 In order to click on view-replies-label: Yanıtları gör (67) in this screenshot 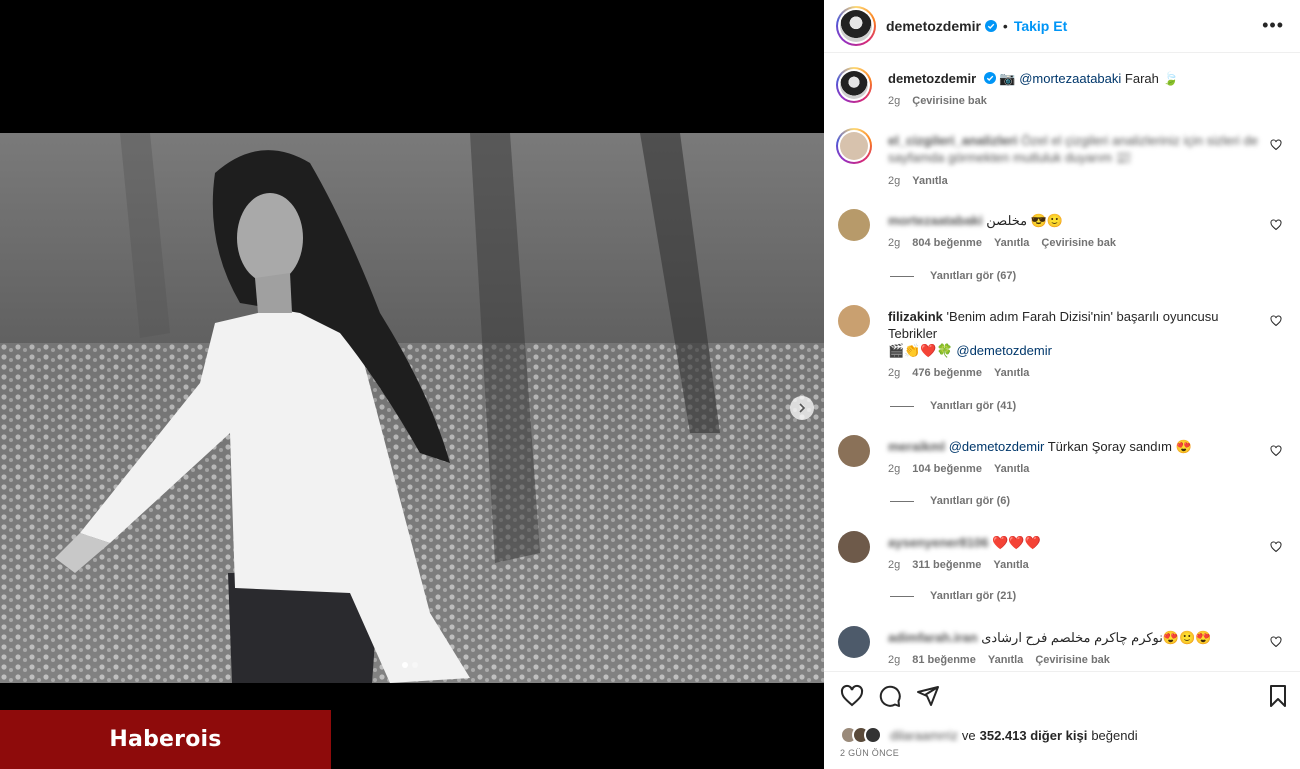, I will do `click(973, 276)`.